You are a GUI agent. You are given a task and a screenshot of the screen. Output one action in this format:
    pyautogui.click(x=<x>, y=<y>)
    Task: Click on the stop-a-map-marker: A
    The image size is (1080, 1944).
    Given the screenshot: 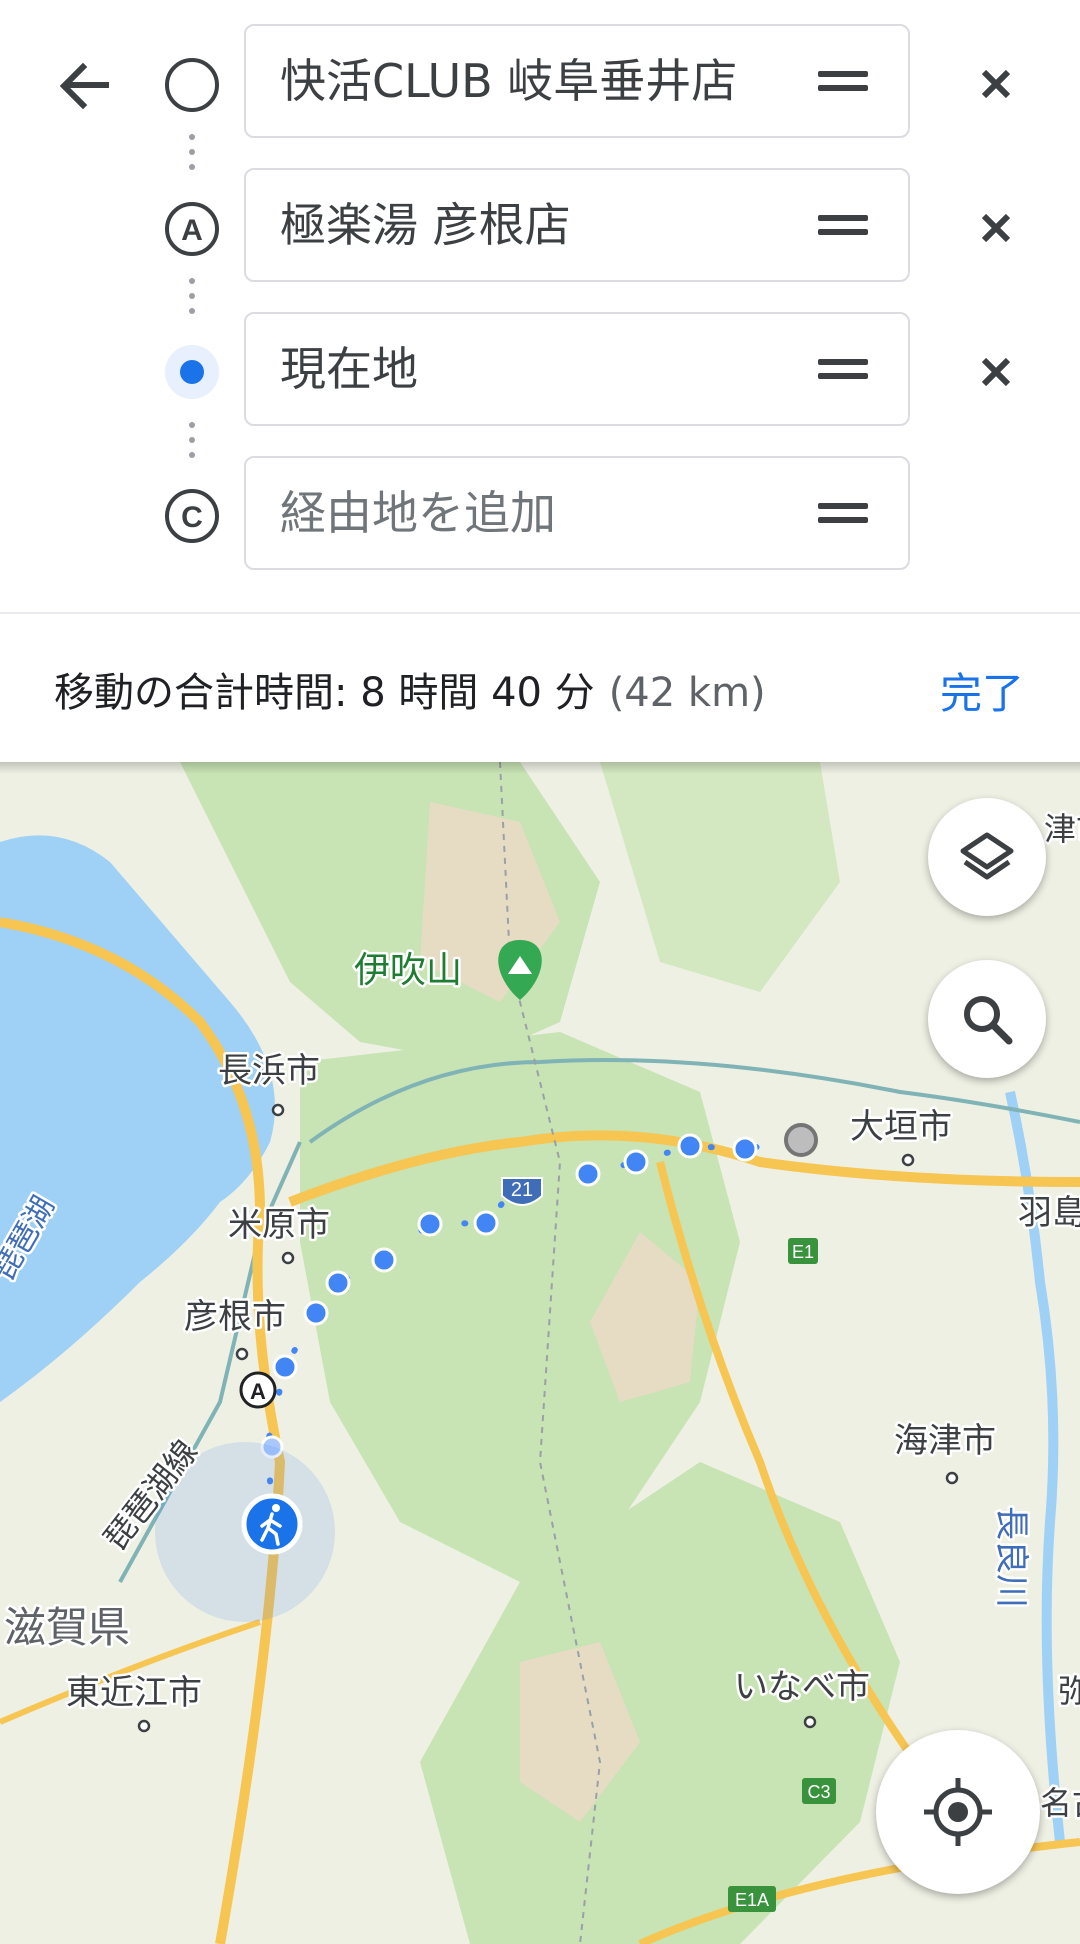 What is the action you would take?
    pyautogui.click(x=258, y=1390)
    